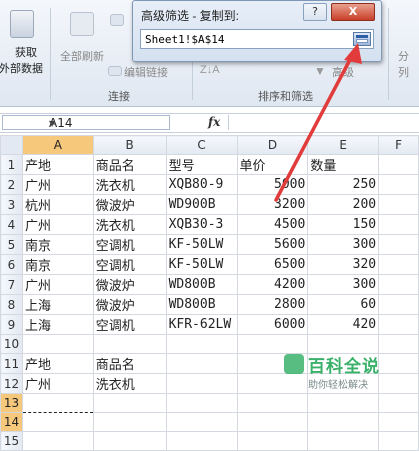 The image size is (419, 451). Describe the element at coordinates (146, 72) in the screenshot. I see `edit-links-button: 编辑链接` at that location.